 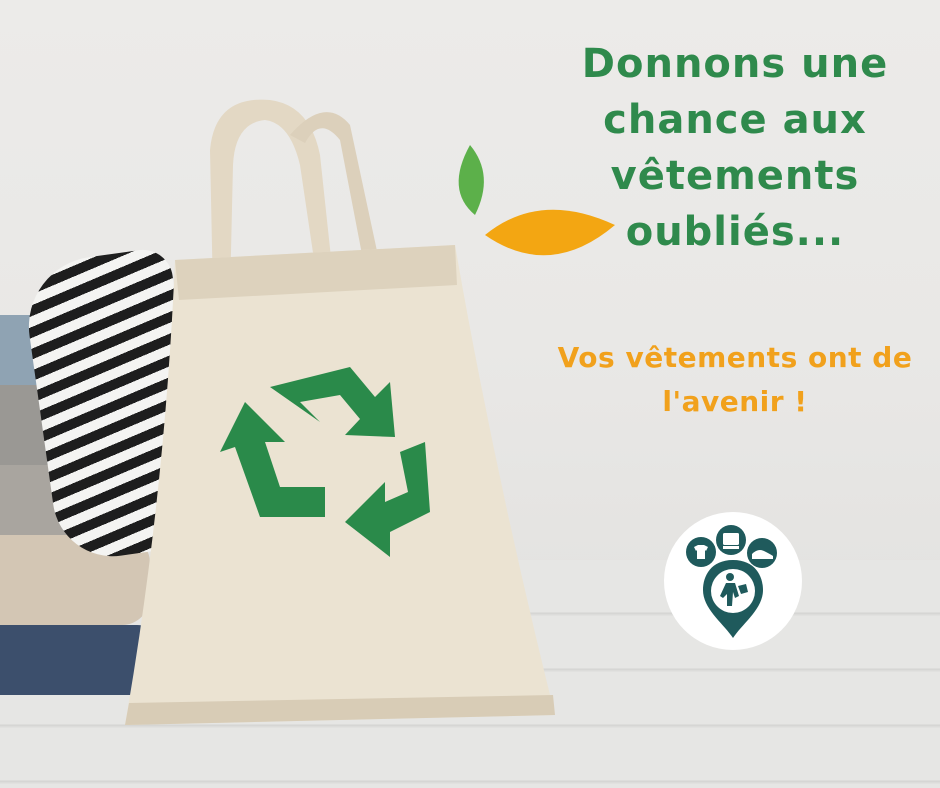 I want to click on green-leaf-icon, so click(x=471, y=180).